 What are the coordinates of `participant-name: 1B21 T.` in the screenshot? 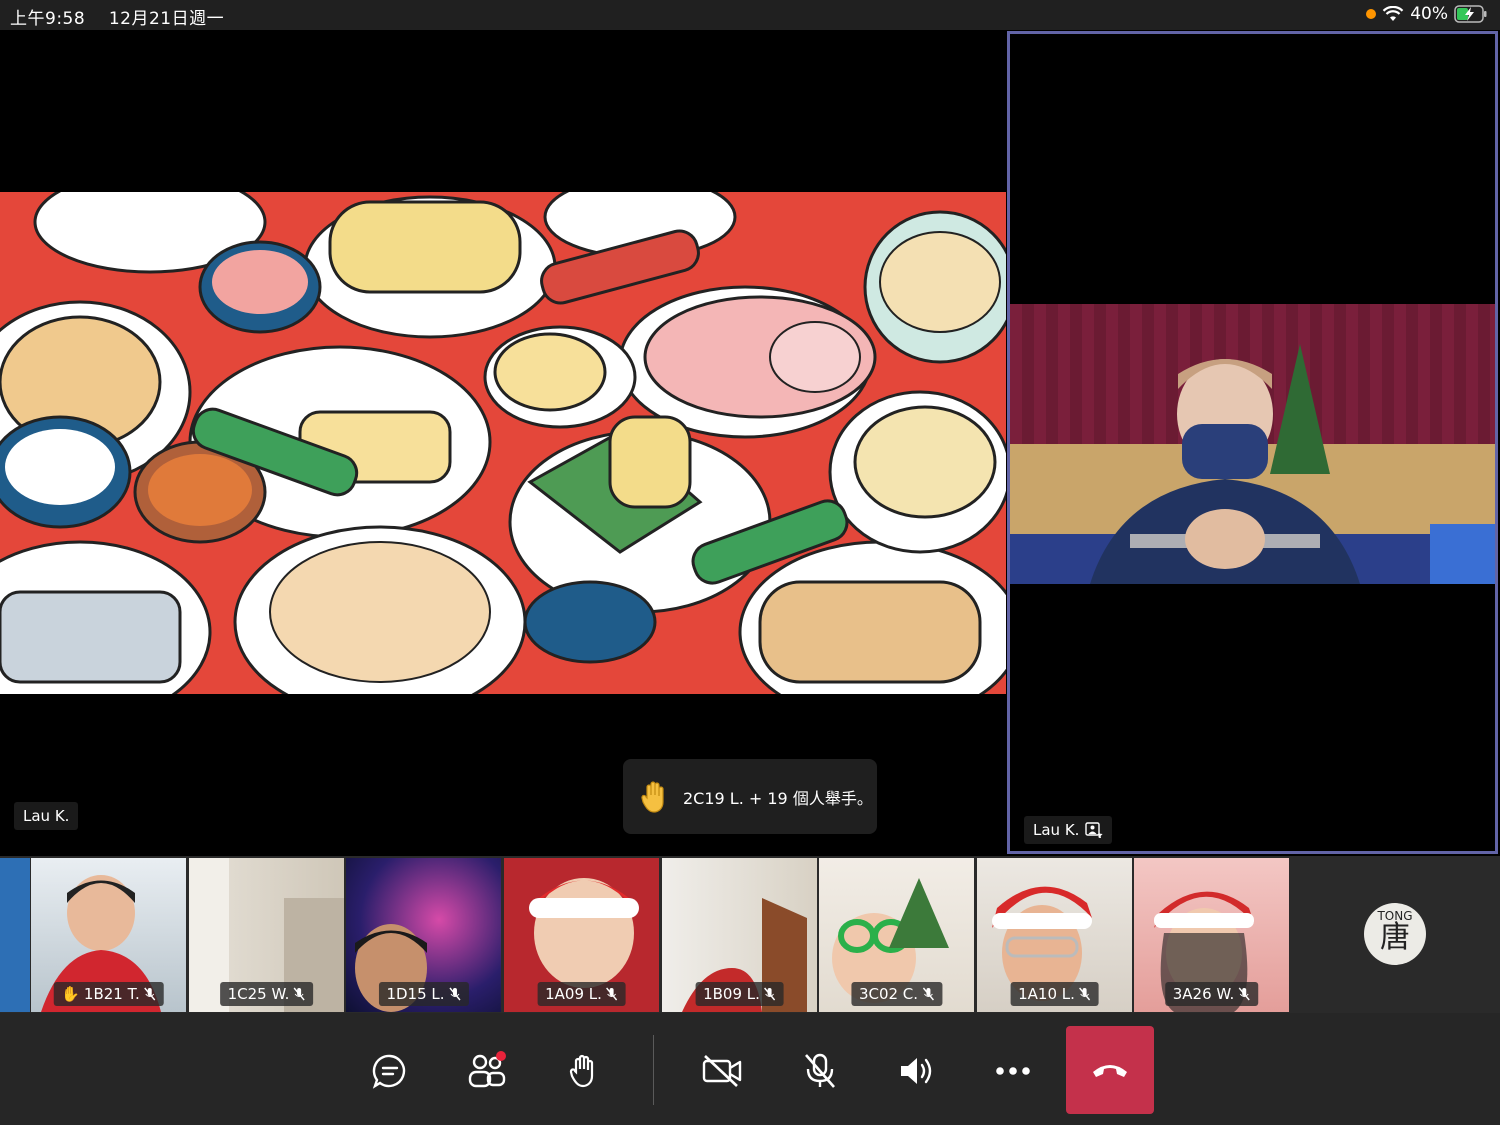 It's located at (111, 994).